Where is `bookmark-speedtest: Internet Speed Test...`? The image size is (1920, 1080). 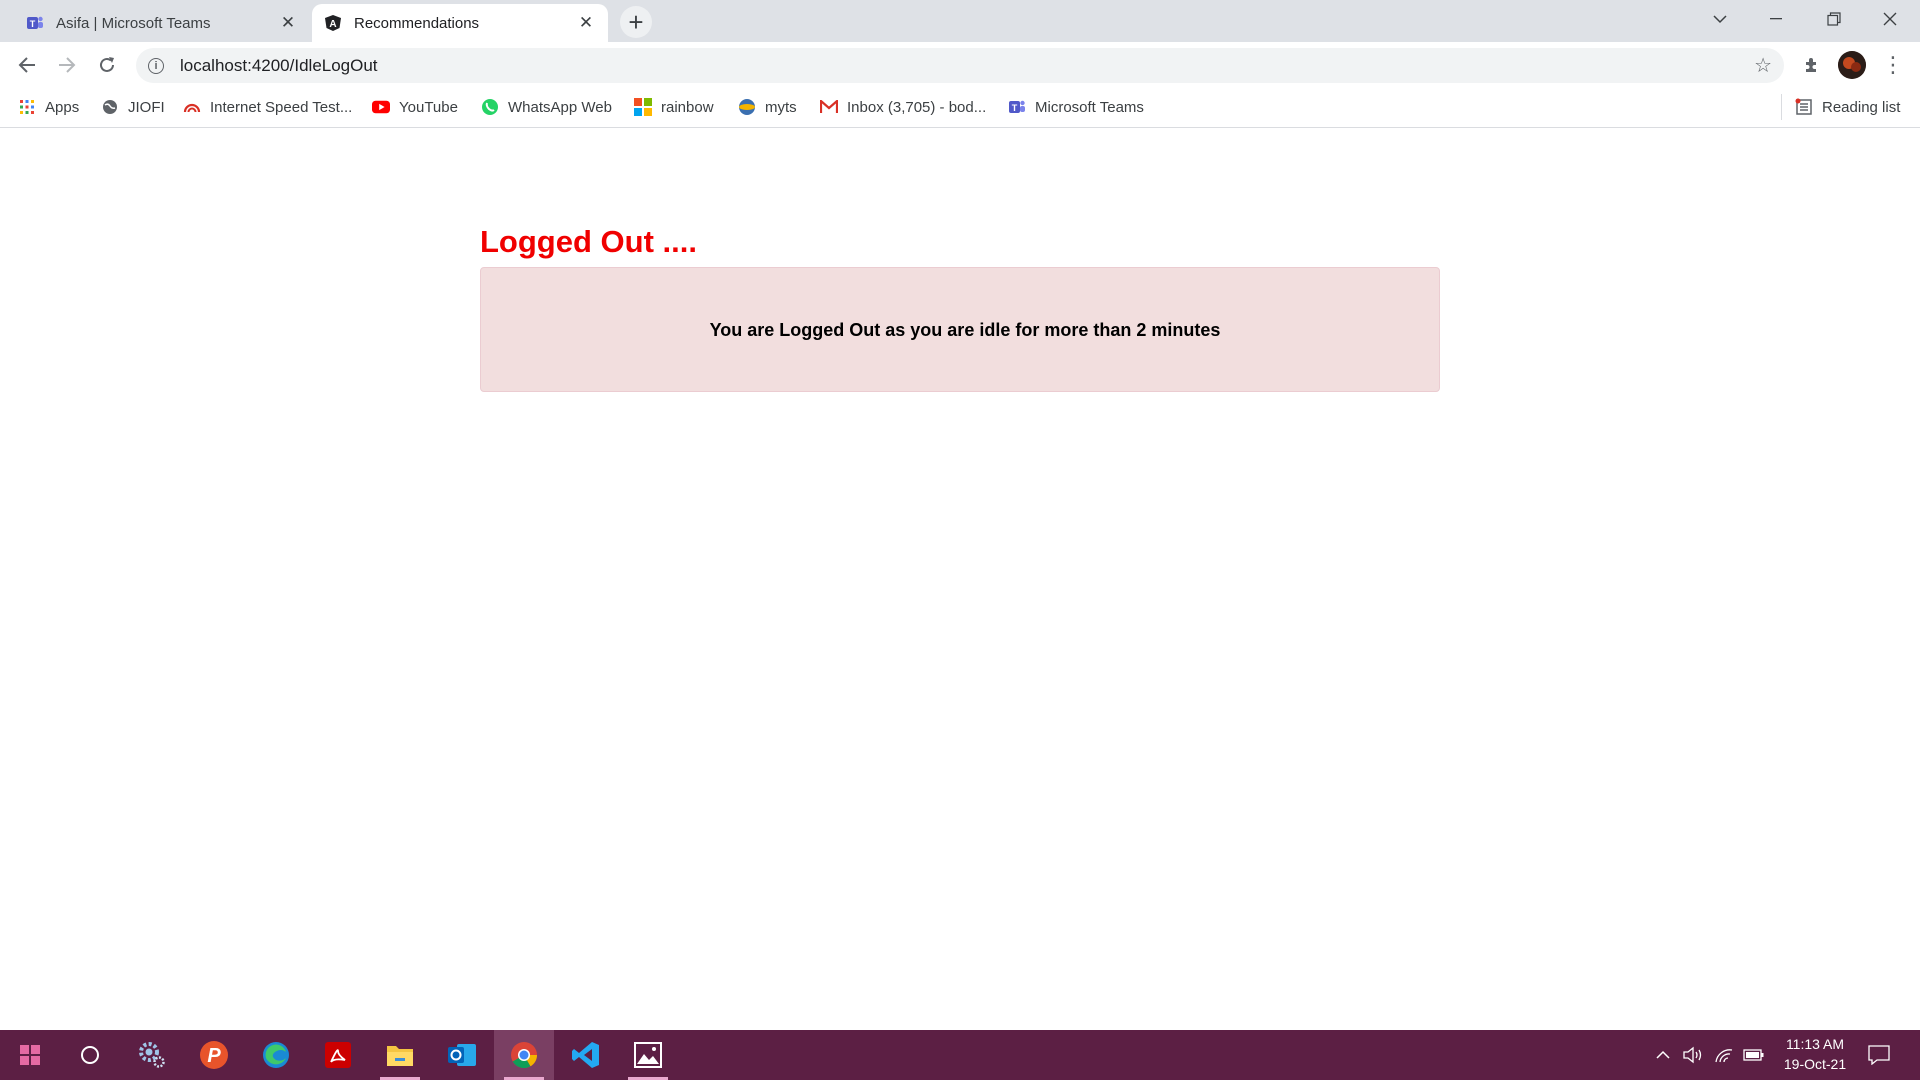 bookmark-speedtest: Internet Speed Test... is located at coordinates (267, 107).